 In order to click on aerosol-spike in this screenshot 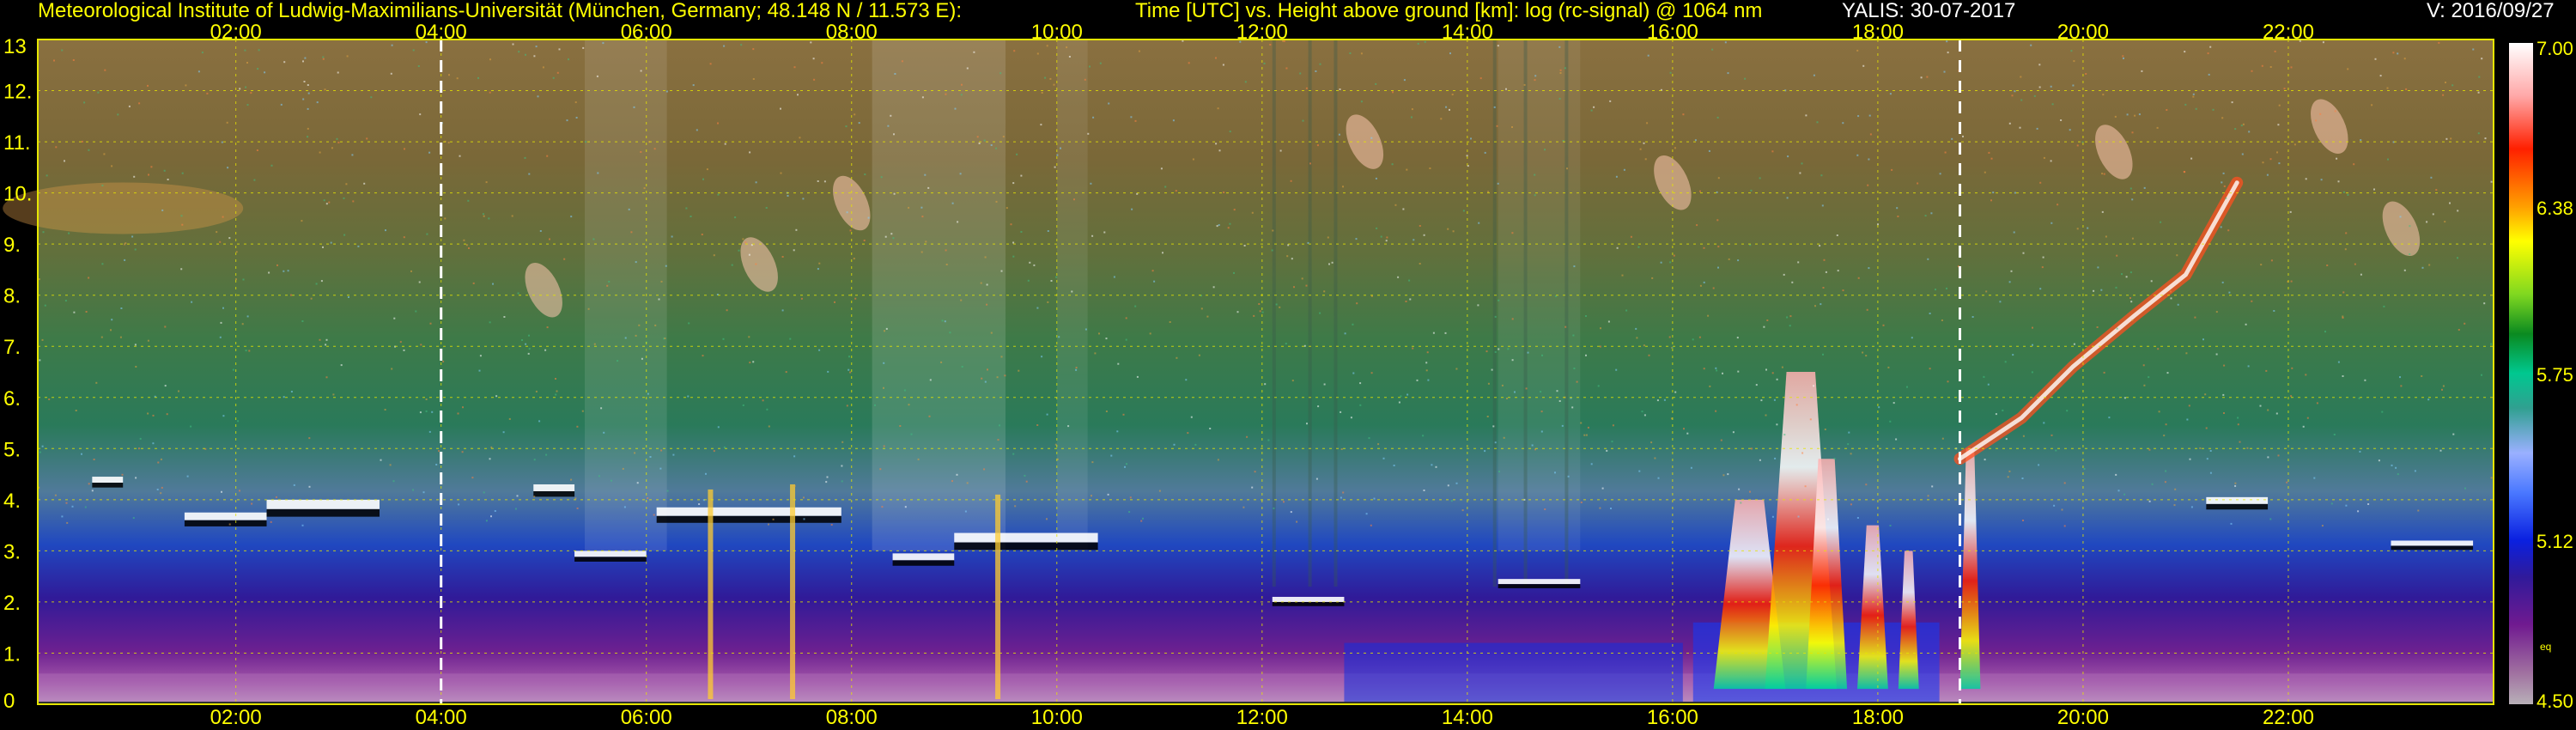, I will do `click(711, 594)`.